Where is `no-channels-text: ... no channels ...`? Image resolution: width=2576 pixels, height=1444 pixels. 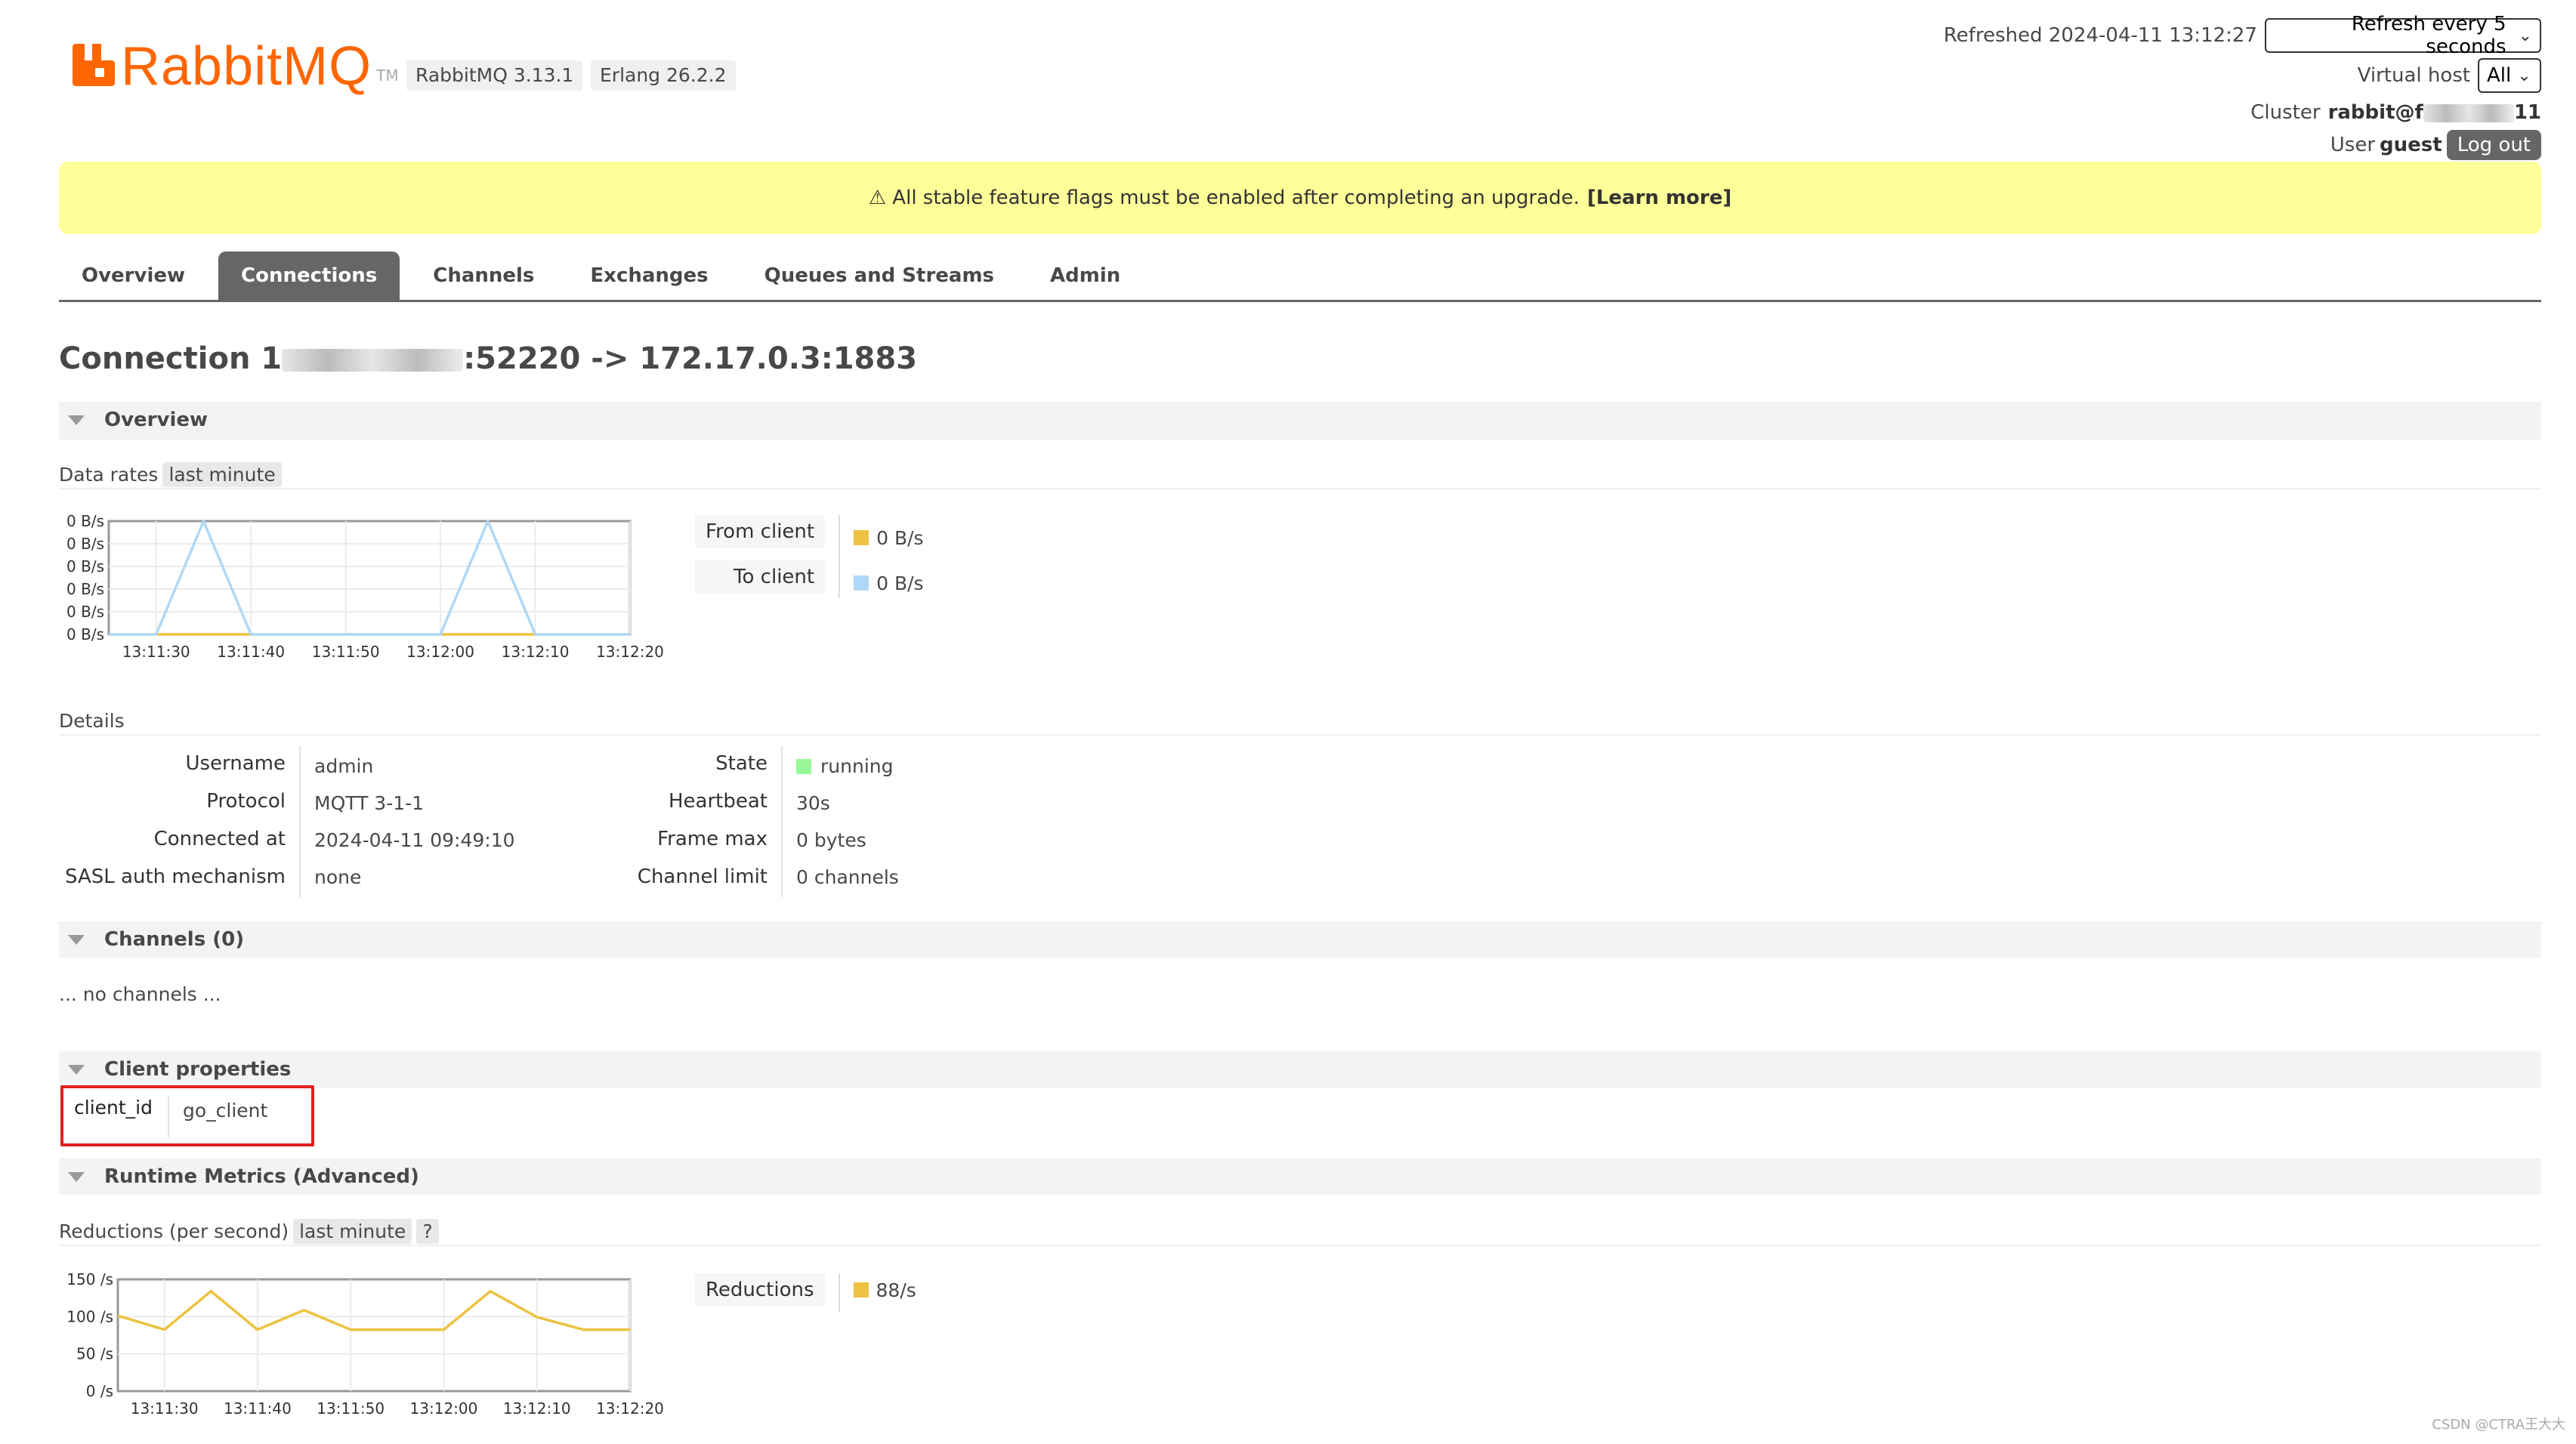
no-channels-text: ... no channels ... is located at coordinates (140, 994).